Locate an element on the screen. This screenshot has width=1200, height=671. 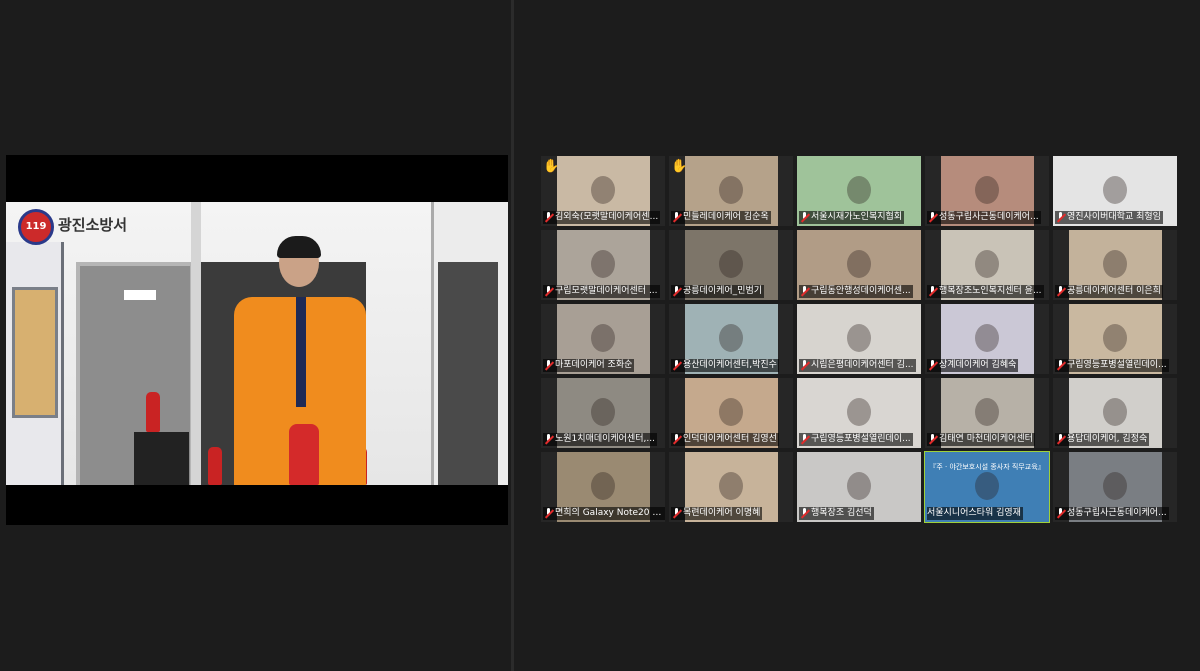
participant-tile: ✋ 민들레데이케어 김순옥 is located at coordinates (731, 191).